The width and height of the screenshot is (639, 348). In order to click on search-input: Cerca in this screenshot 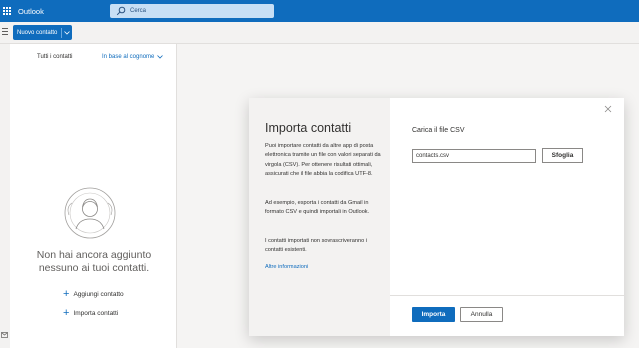, I will do `click(138, 11)`.